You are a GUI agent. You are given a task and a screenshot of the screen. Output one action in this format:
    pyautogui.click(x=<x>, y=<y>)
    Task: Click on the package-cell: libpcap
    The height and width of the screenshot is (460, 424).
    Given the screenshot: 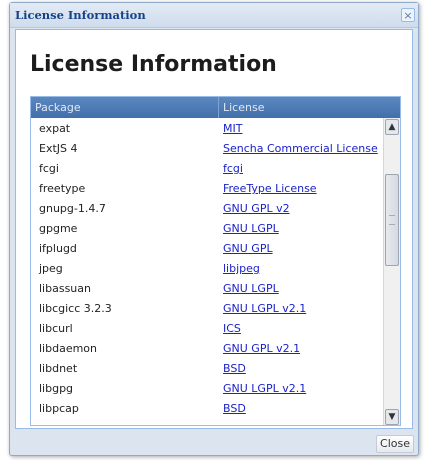 What is the action you would take?
    pyautogui.click(x=59, y=408)
    